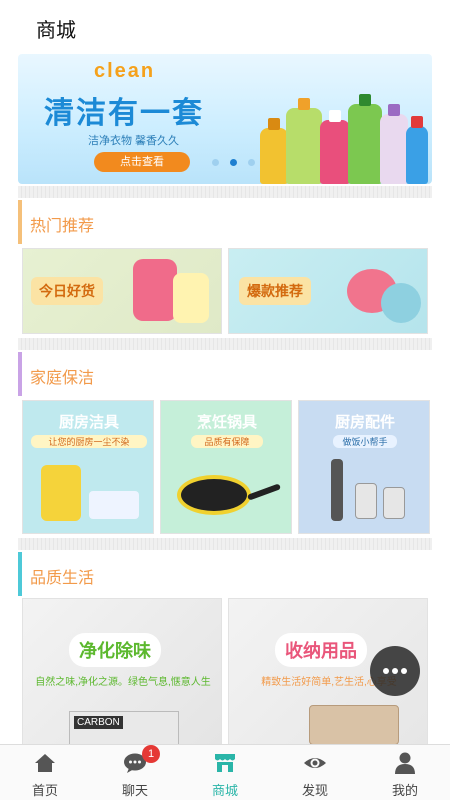 The height and width of the screenshot is (800, 450). Describe the element at coordinates (364, 467) in the screenshot. I see `category-card-kitchen-accessories: 厨房配件 做饭小帮手` at that location.